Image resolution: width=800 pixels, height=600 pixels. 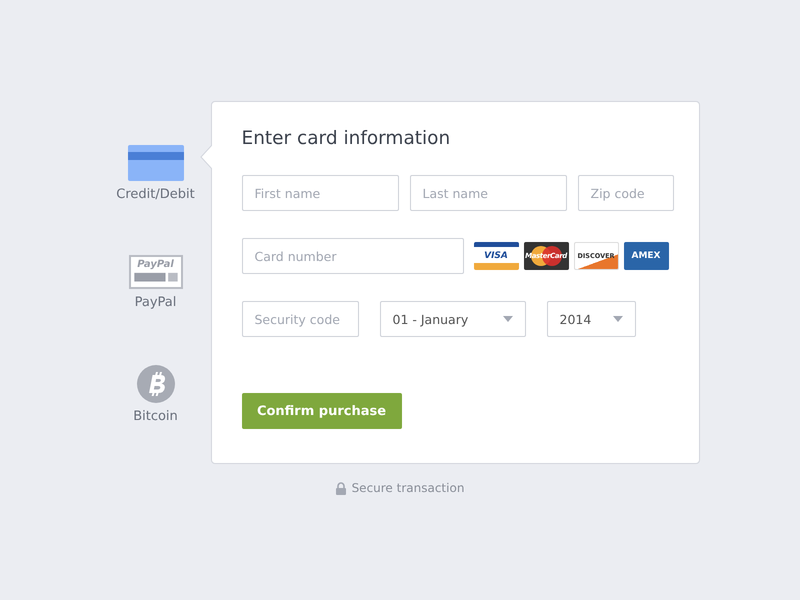 I want to click on payment-method-tab: Bitcoin, so click(x=155, y=402).